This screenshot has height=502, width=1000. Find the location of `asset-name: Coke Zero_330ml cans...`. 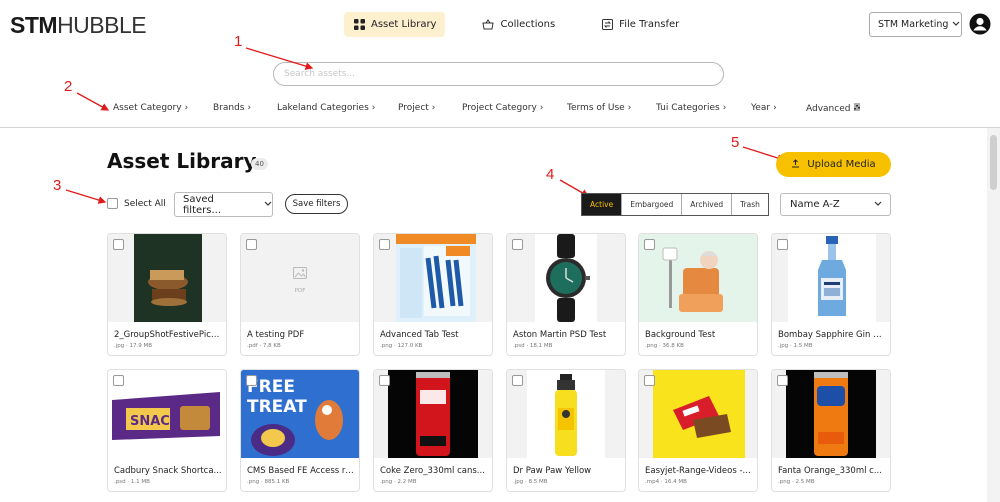

asset-name: Coke Zero_330ml cans... is located at coordinates (432, 471).